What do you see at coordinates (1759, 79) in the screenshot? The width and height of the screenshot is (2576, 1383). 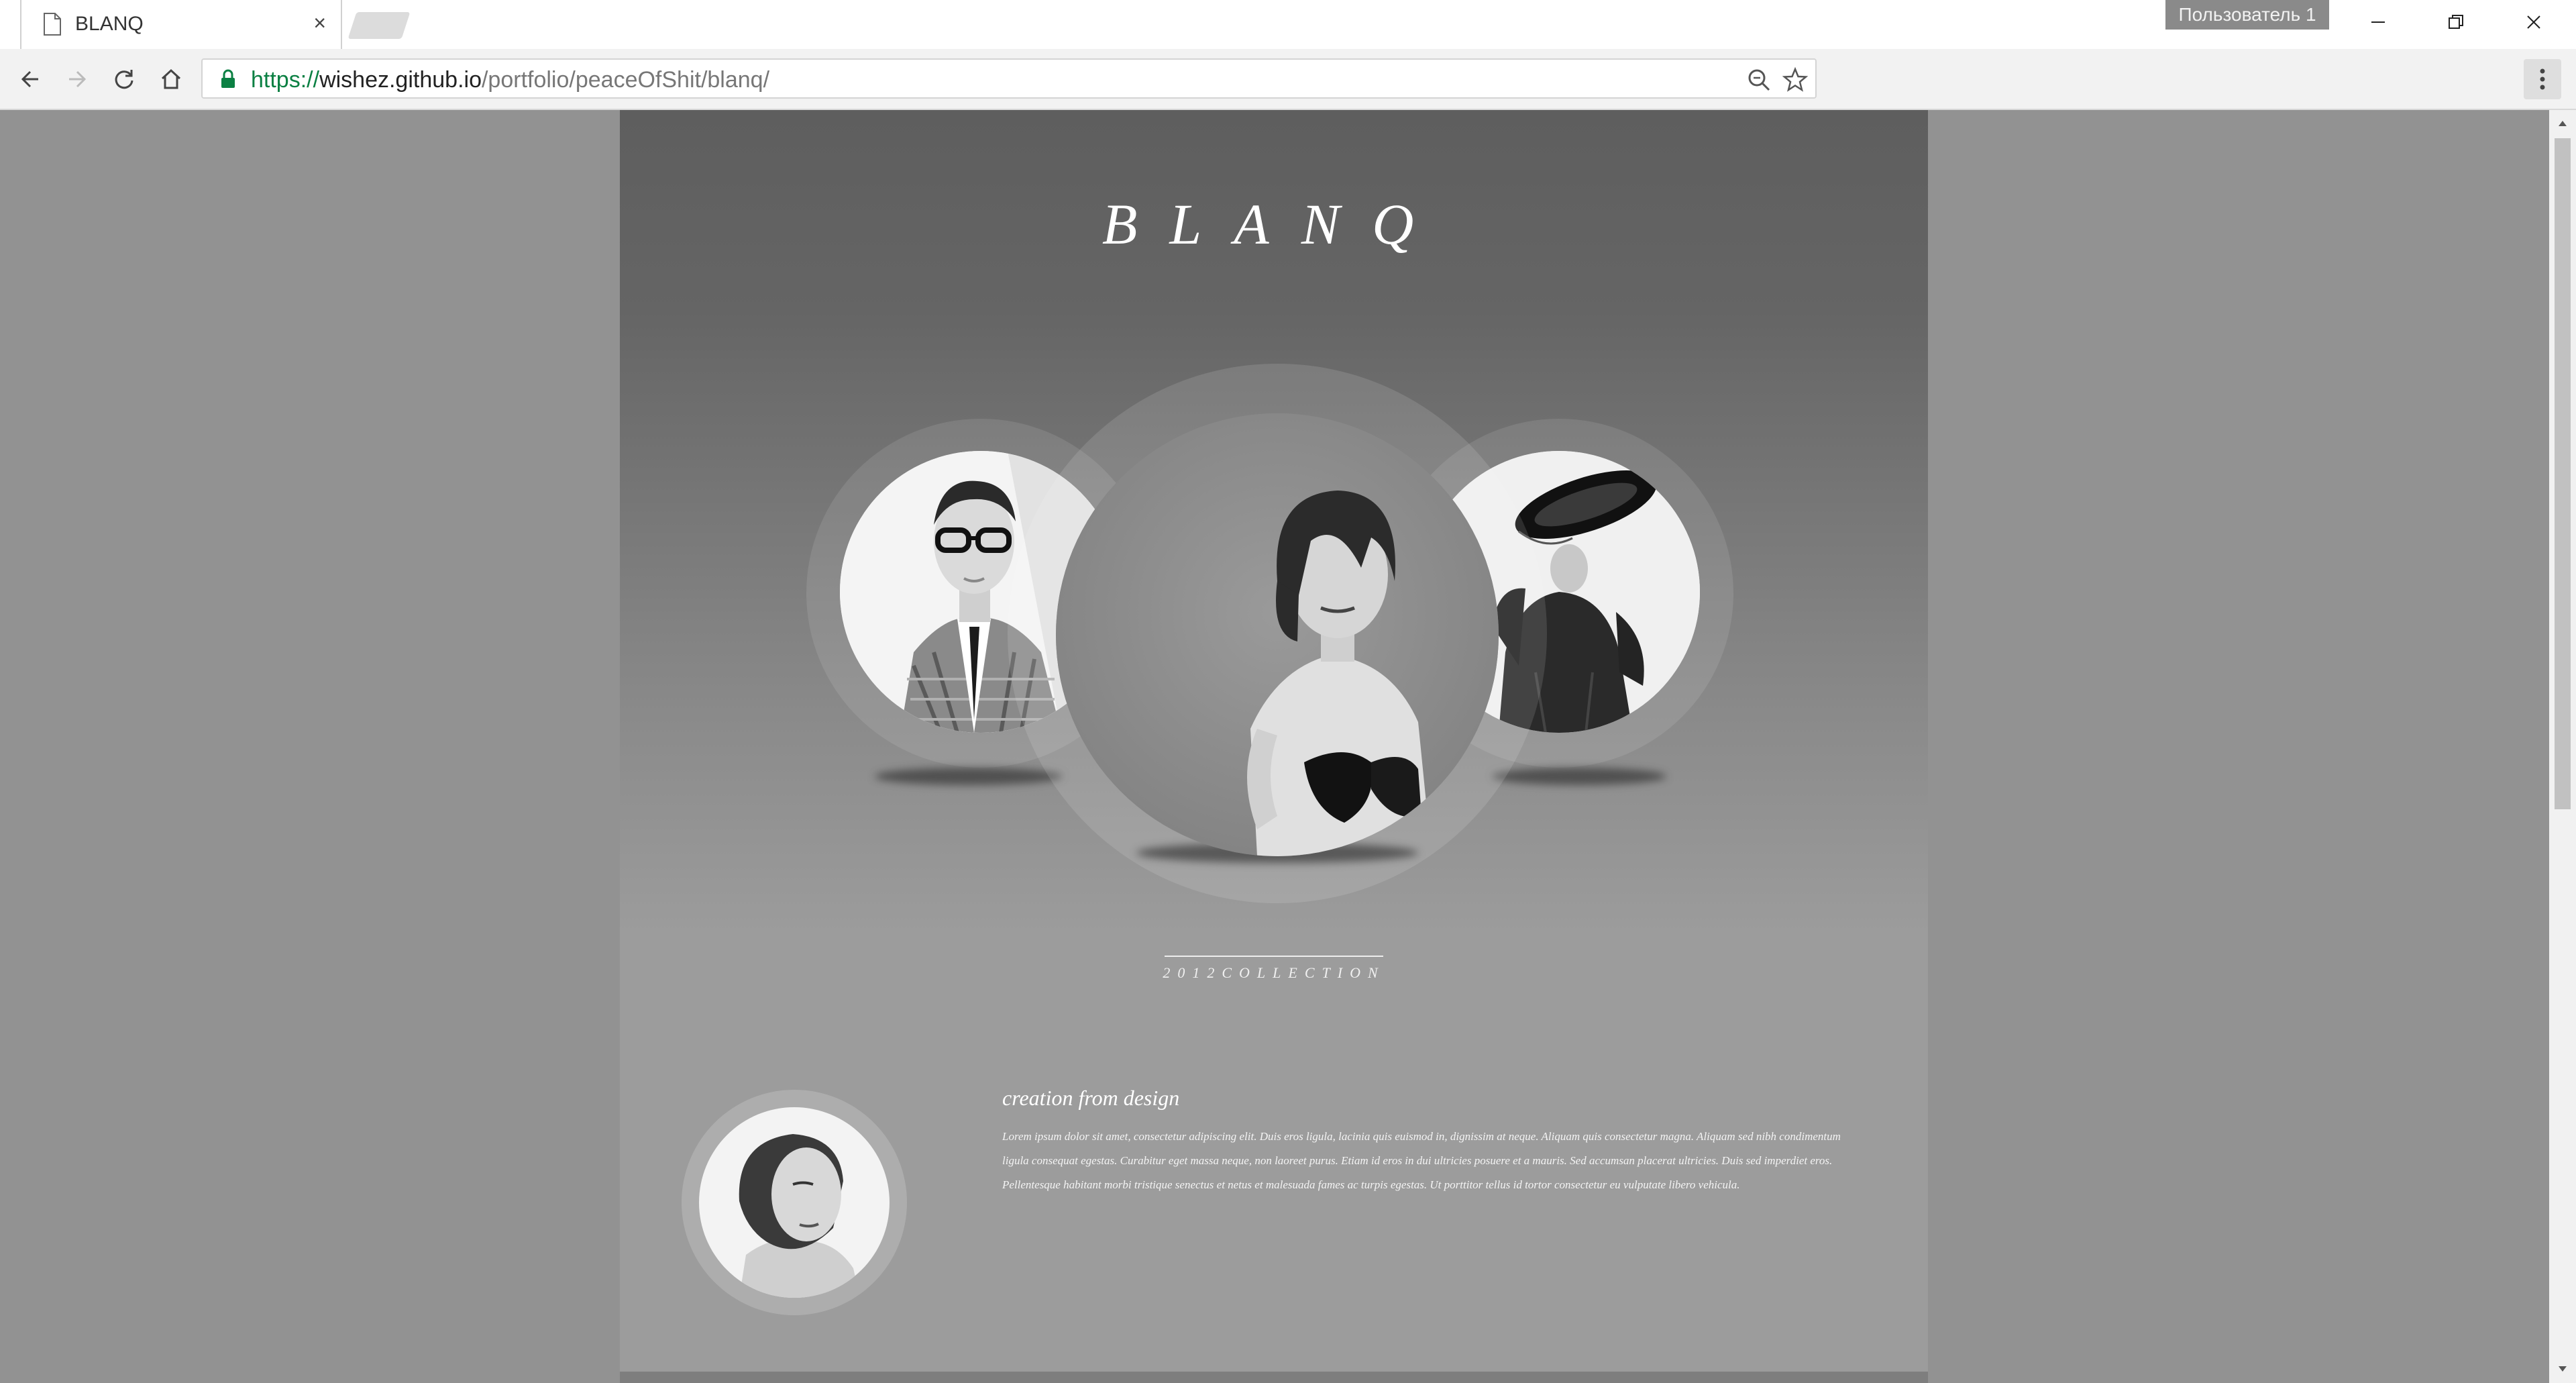 I see `zoom-icon` at bounding box center [1759, 79].